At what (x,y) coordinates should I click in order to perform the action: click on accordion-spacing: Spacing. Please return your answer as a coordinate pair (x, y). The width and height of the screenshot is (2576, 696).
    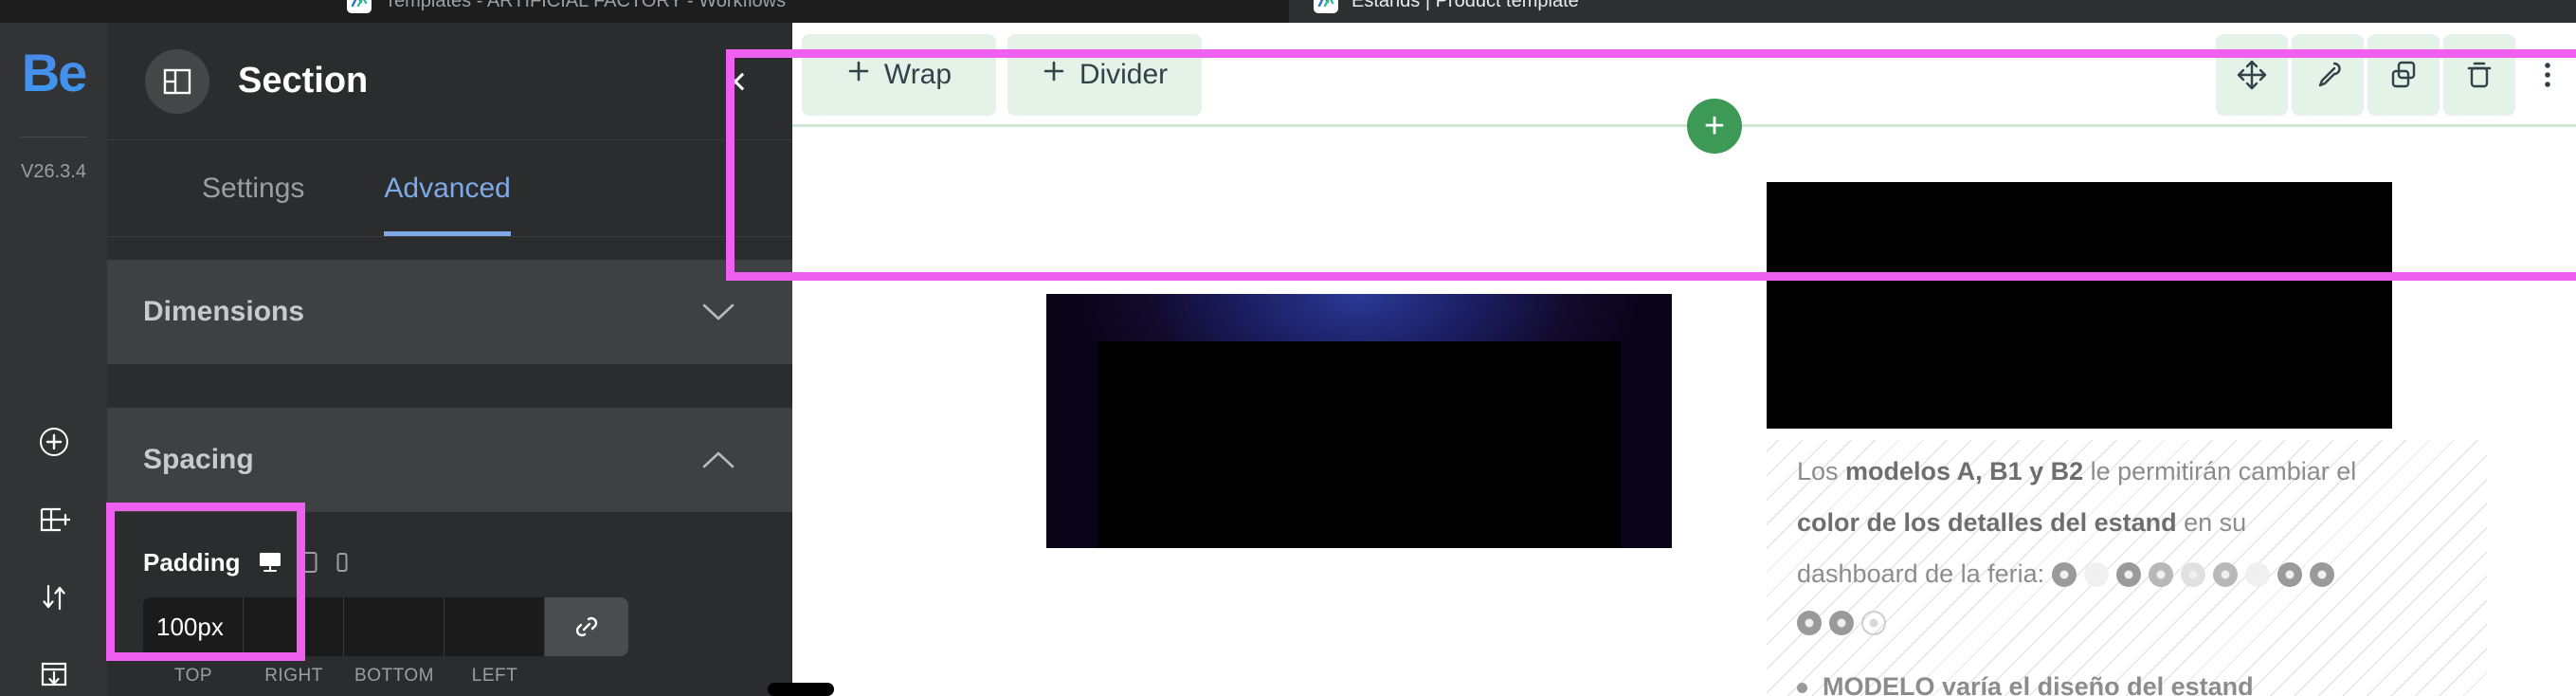
    Looking at the image, I should click on (449, 460).